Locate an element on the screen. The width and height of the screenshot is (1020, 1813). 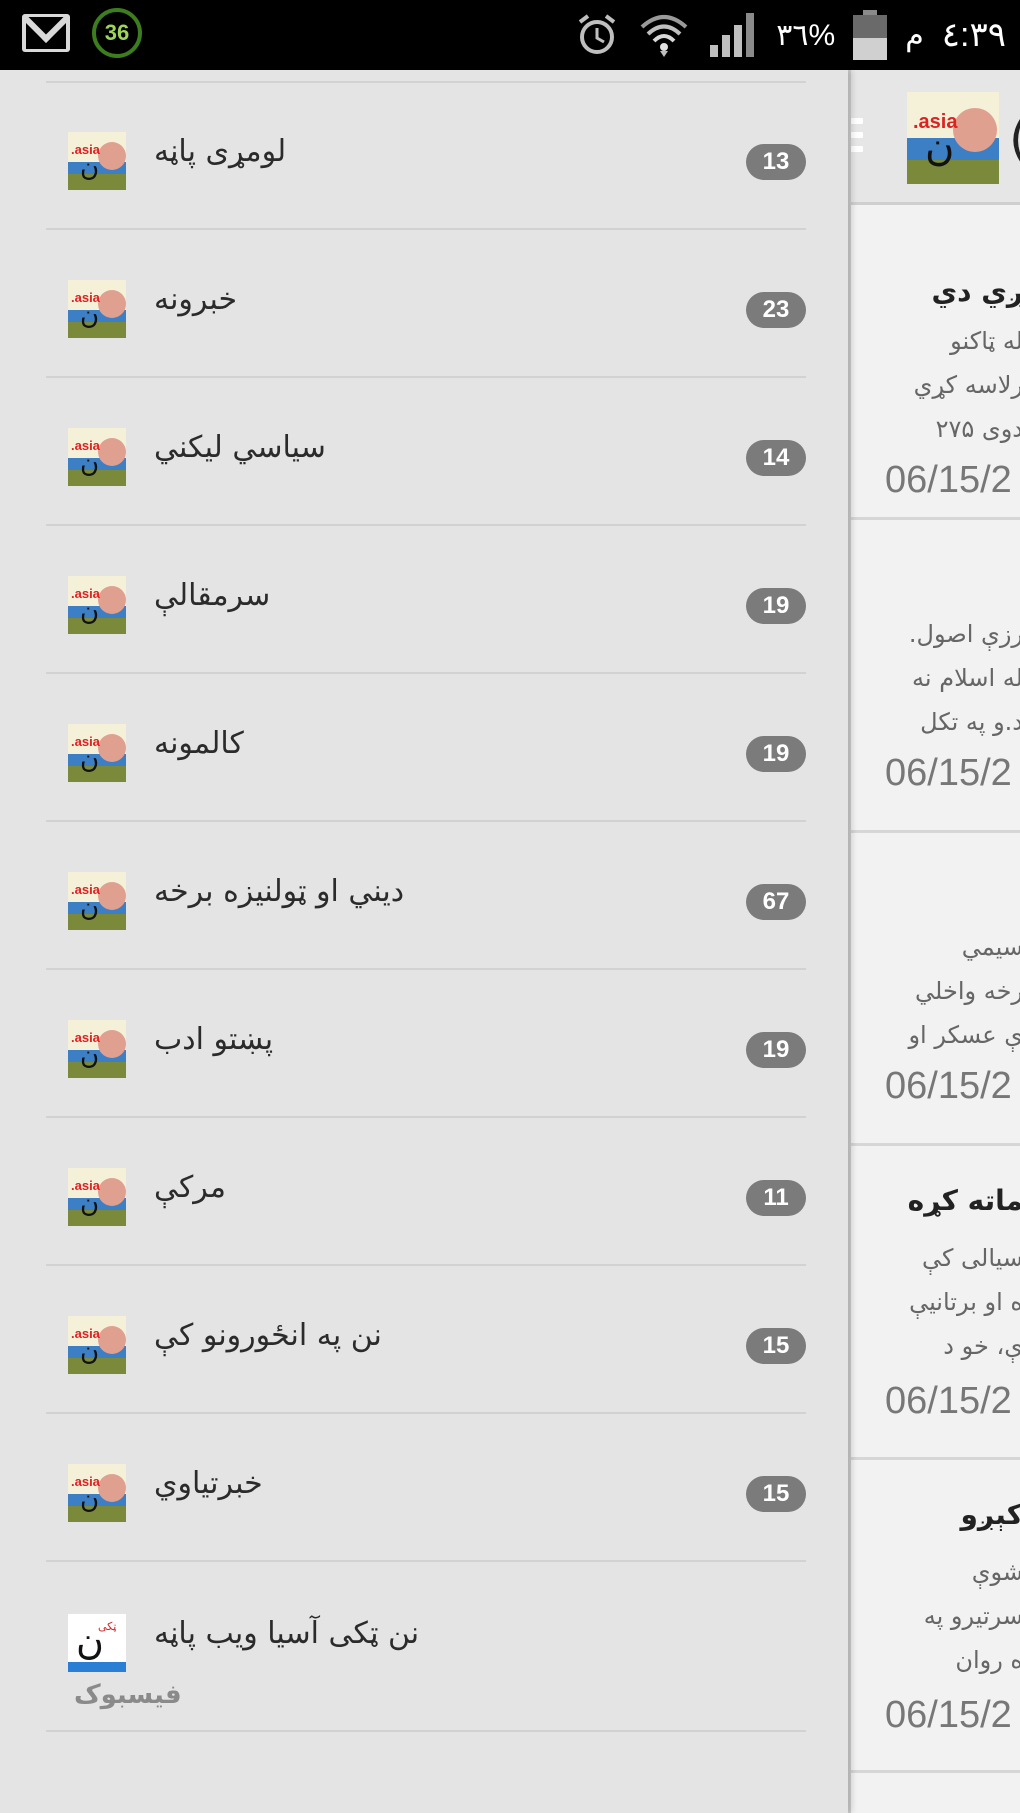
item-count-badge: 67 is located at coordinates (776, 902).